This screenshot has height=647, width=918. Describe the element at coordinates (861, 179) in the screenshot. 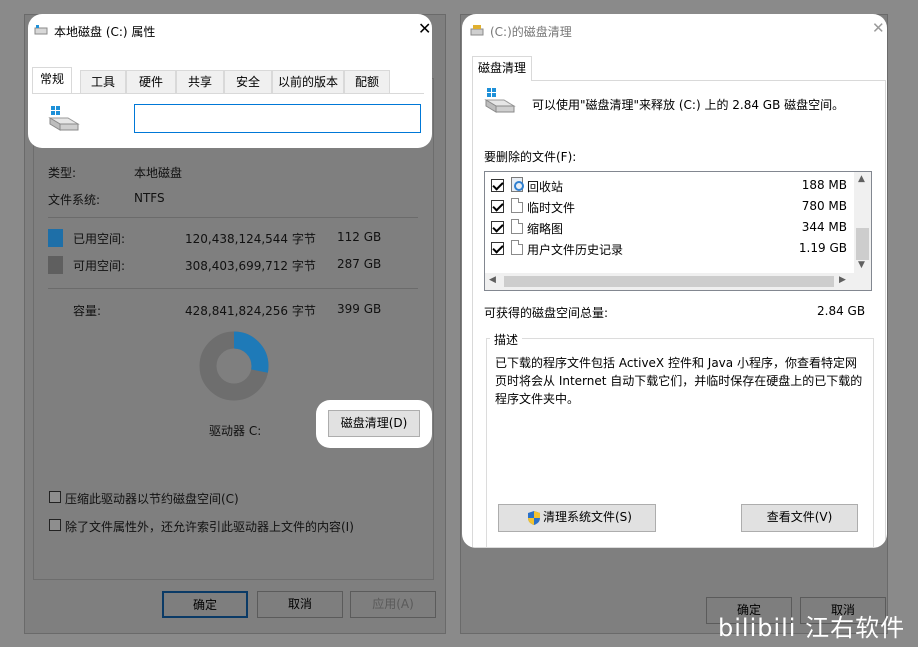

I see `scroll-up-icon: ▲` at that location.